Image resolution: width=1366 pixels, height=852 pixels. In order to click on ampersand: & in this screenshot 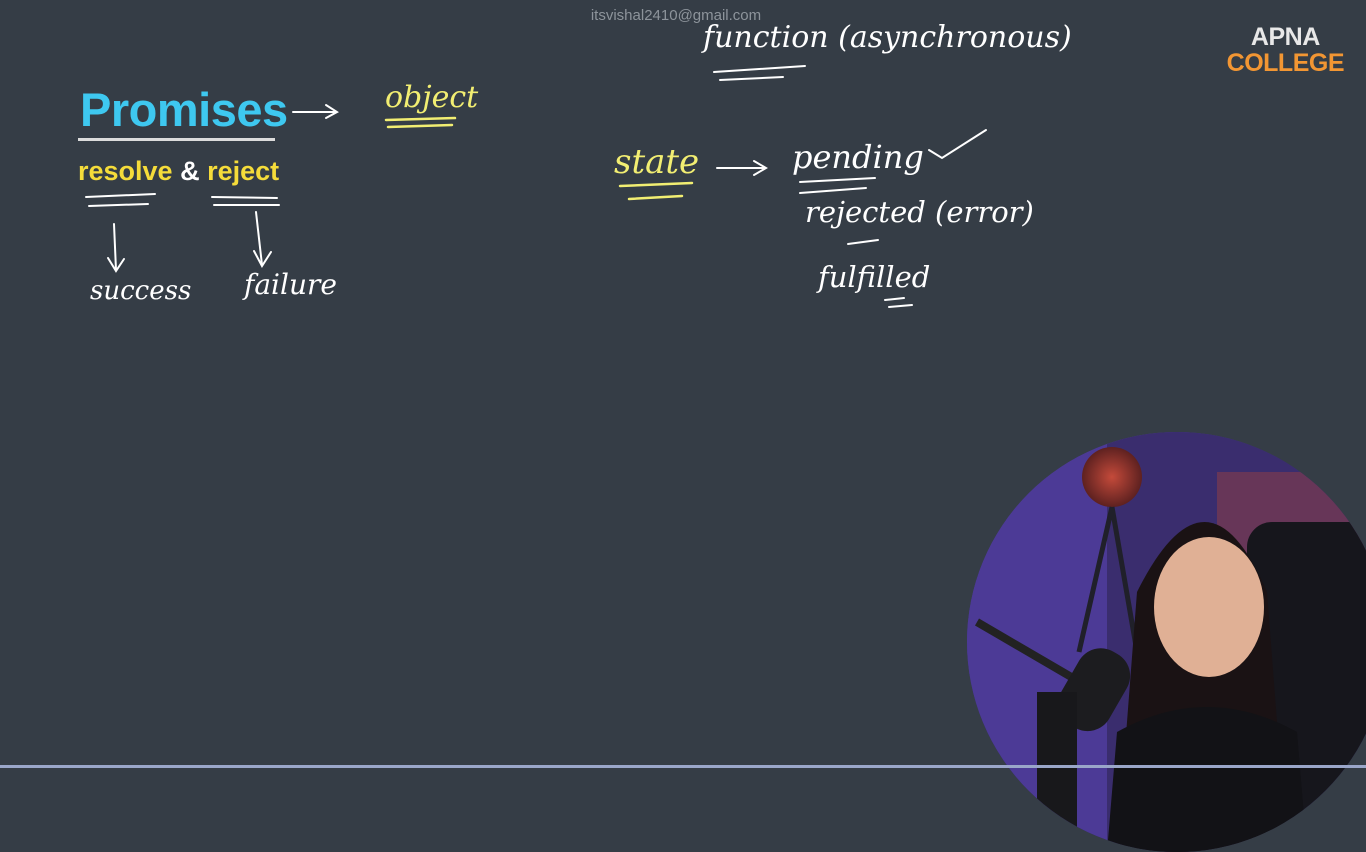, I will do `click(190, 171)`.